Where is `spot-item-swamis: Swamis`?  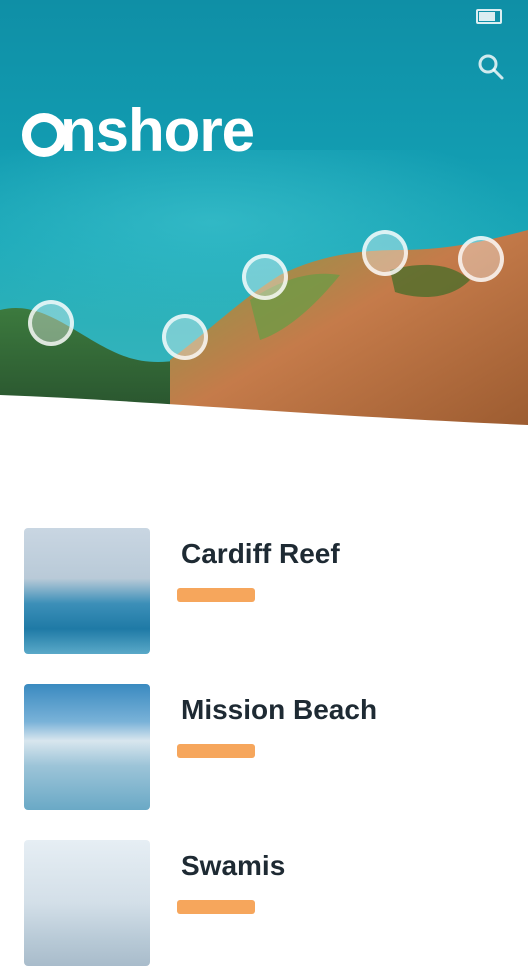 spot-item-swamis: Swamis is located at coordinates (264, 910).